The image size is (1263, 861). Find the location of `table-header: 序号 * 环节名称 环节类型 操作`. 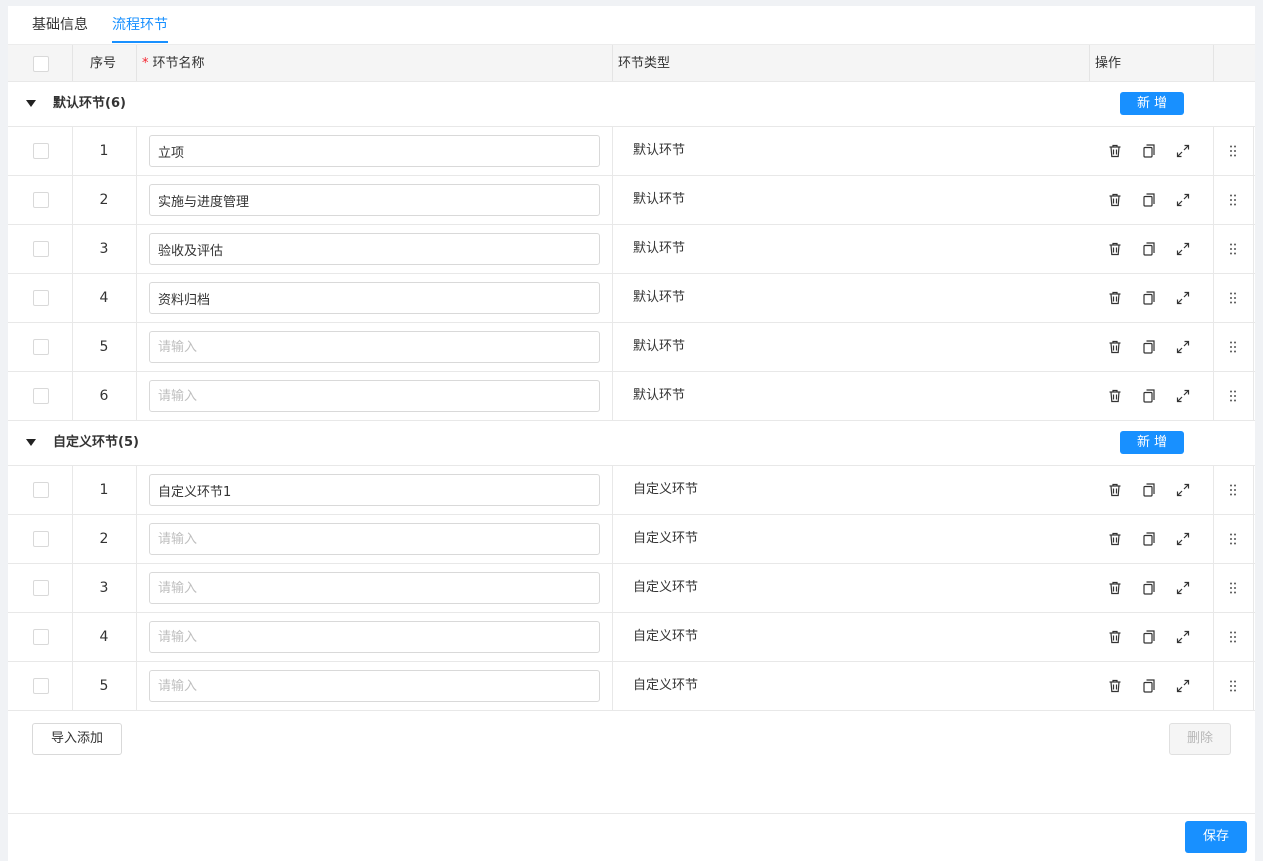

table-header: 序号 * 环节名称 环节类型 操作 is located at coordinates (631, 63).